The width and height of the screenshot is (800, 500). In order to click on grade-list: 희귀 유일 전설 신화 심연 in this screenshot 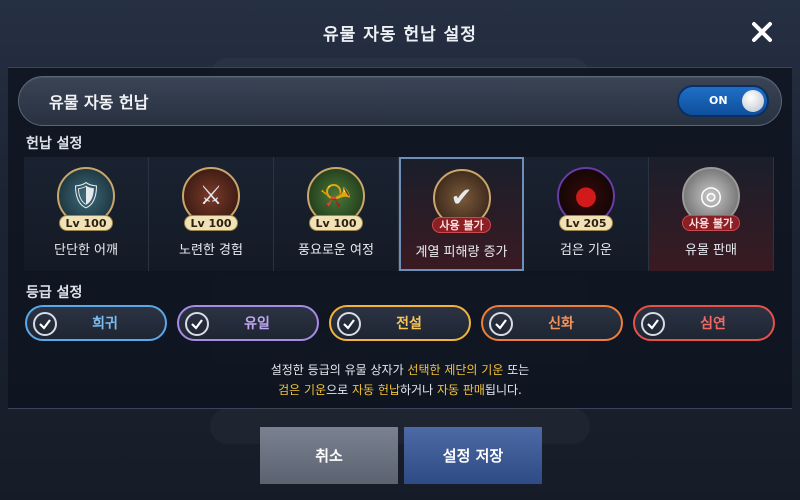, I will do `click(400, 324)`.